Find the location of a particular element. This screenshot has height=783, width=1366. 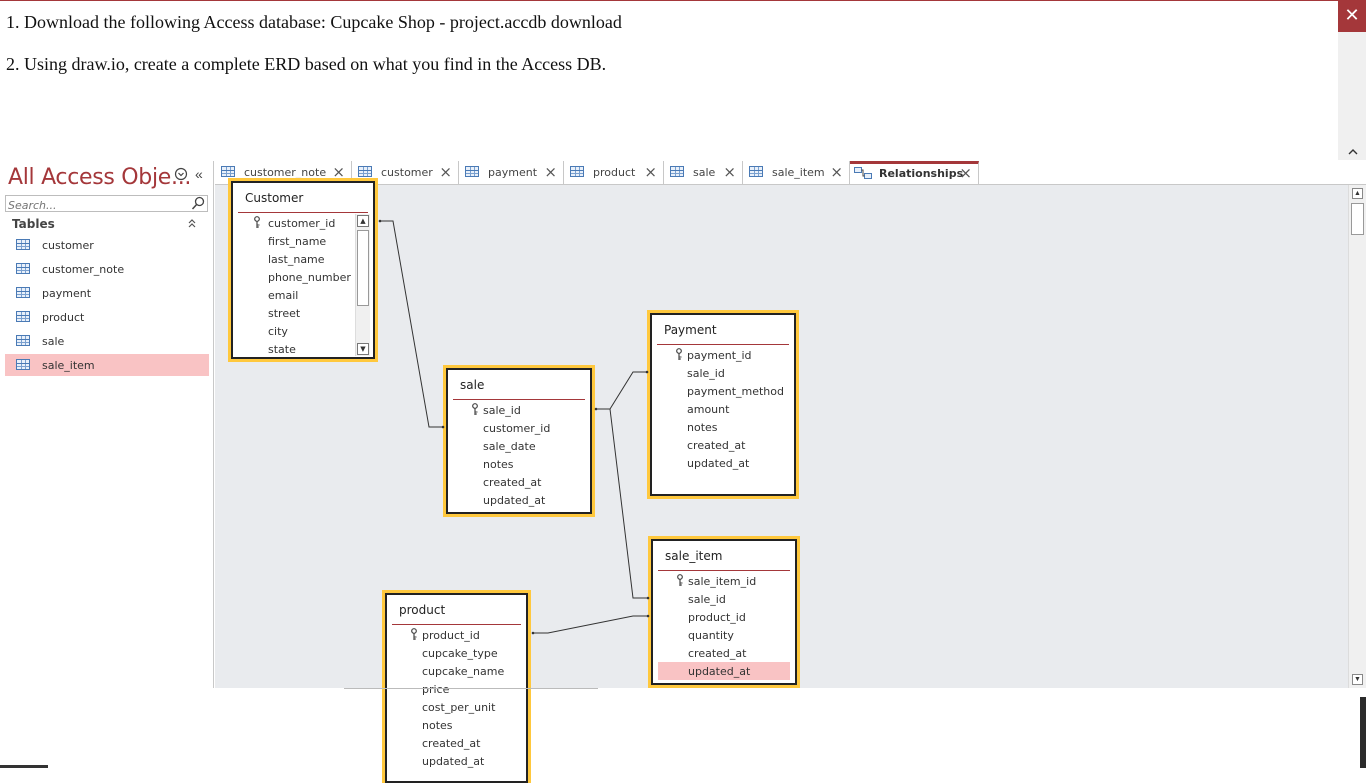

field-street: street is located at coordinates (303, 313).